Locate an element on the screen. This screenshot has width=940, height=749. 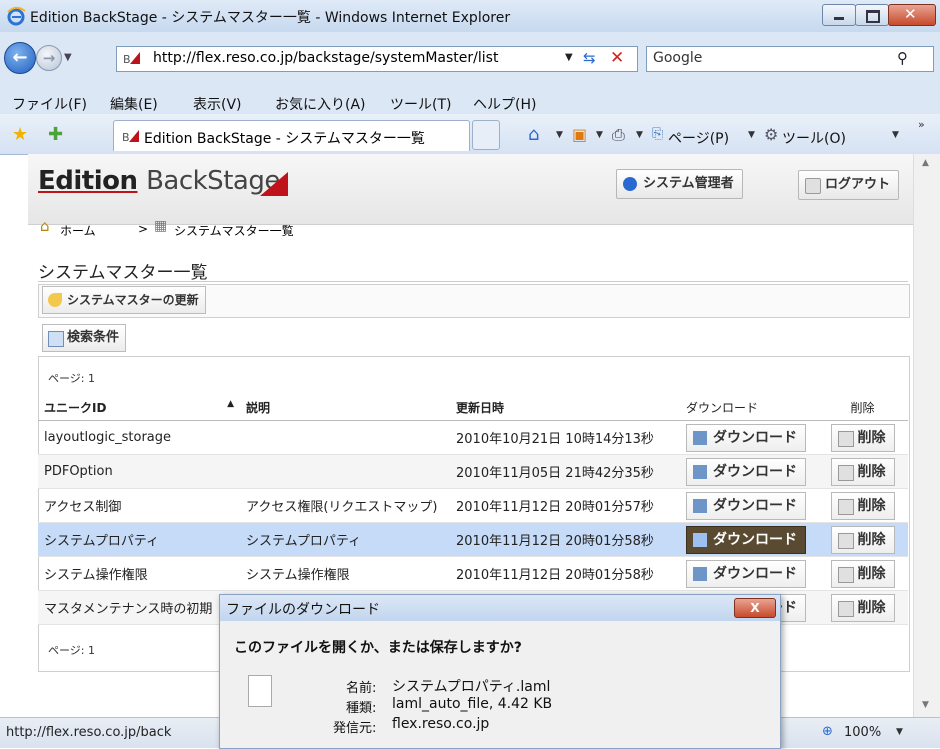
cell-updated: 2010年11月12日 20時01分57秒 is located at coordinates (565, 505).